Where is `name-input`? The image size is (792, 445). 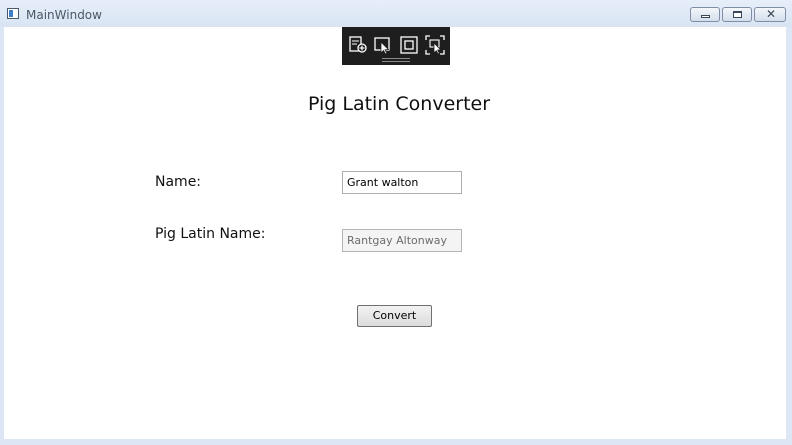
name-input is located at coordinates (402, 182).